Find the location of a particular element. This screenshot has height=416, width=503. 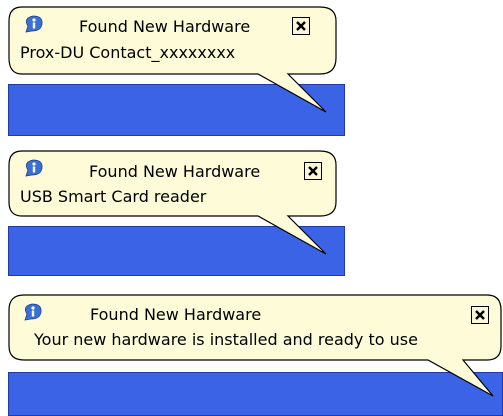

notification-message: USB Smart Card reader is located at coordinates (113, 196).